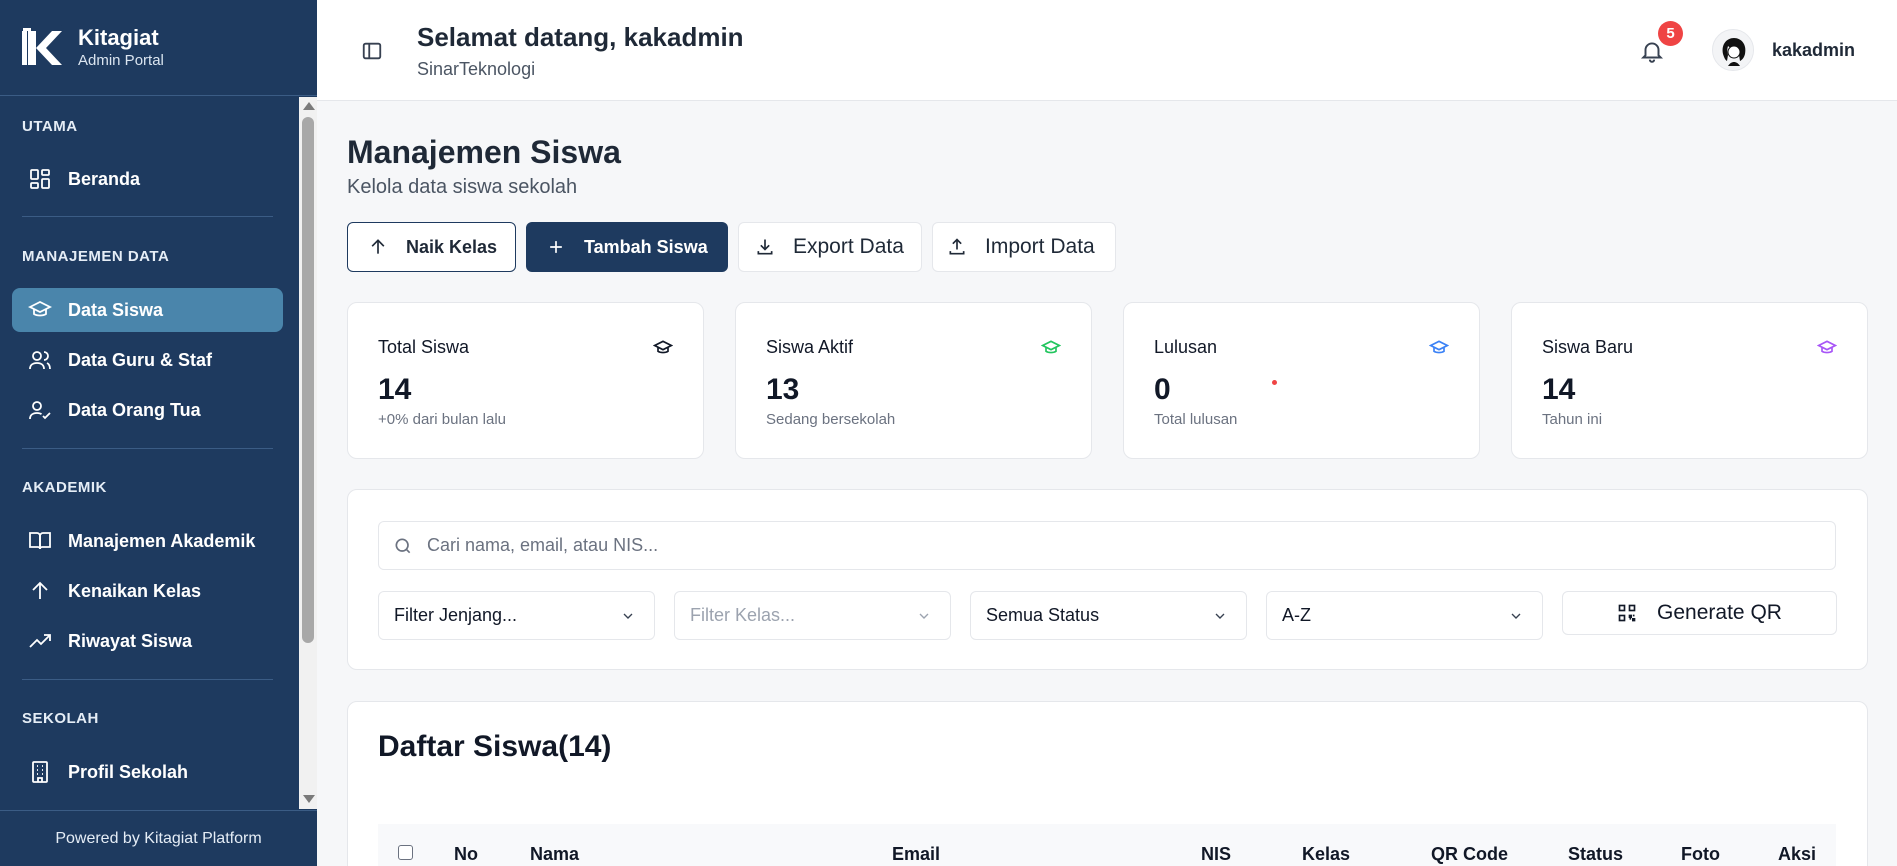 The height and width of the screenshot is (866, 1897). Describe the element at coordinates (1469, 854) in the screenshot. I see `column-header-qr-code: QR Code` at that location.